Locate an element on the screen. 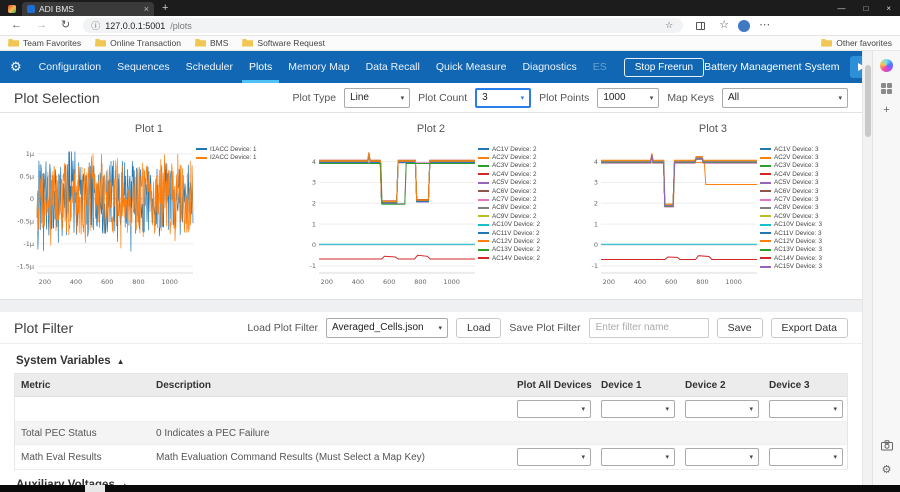  metric-cell: Total PEC Status is located at coordinates (59, 433).